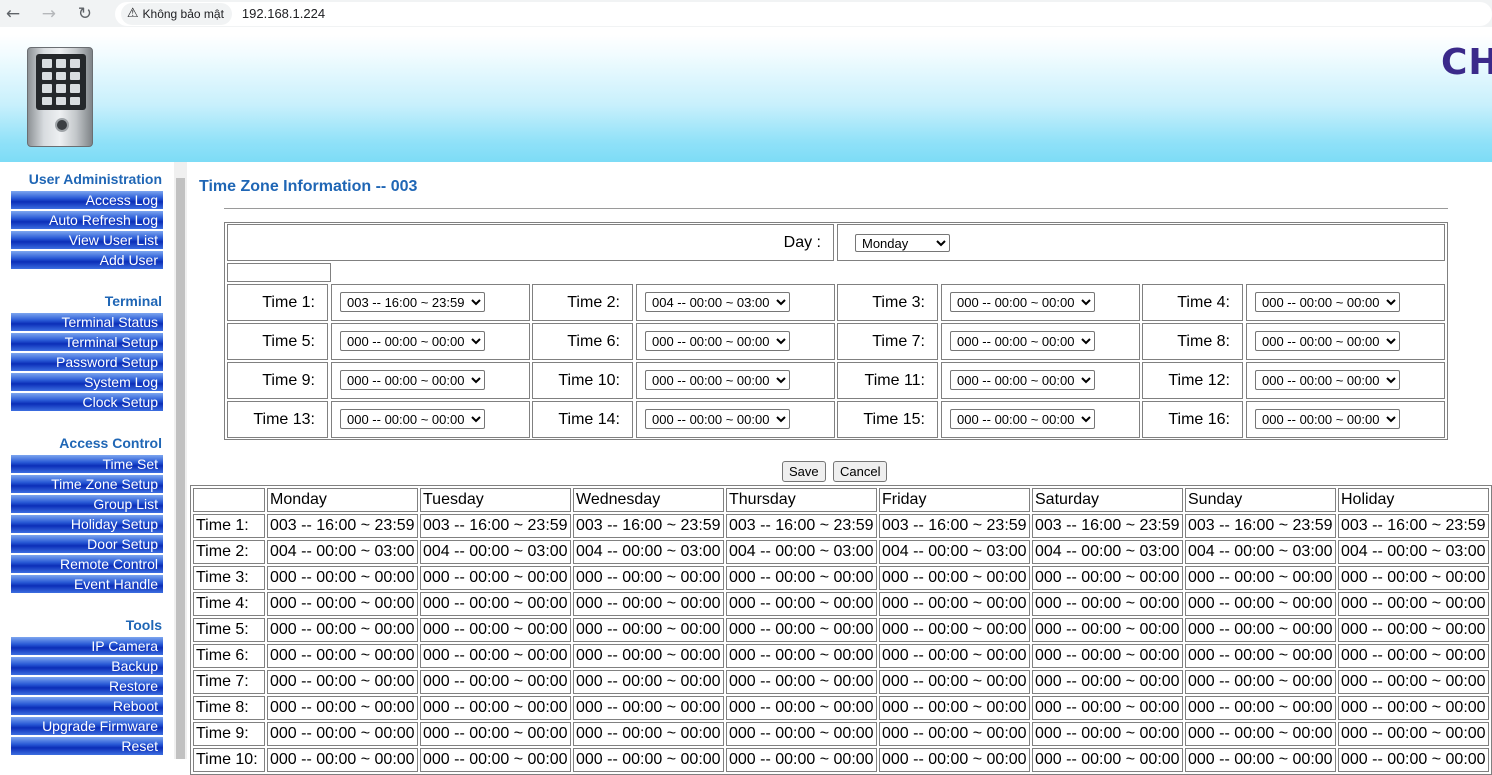 This screenshot has height=775, width=1492. What do you see at coordinates (87, 240) in the screenshot?
I see `menu-item-view-user-list: View User List` at bounding box center [87, 240].